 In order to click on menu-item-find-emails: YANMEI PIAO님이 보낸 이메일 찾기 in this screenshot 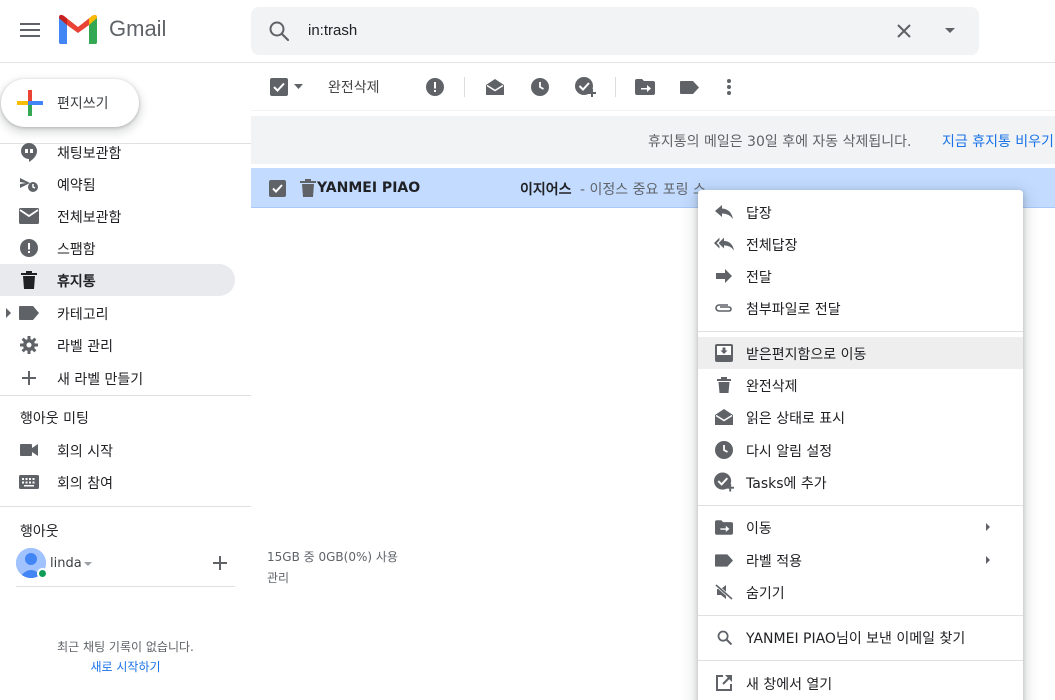, I will do `click(860, 637)`.